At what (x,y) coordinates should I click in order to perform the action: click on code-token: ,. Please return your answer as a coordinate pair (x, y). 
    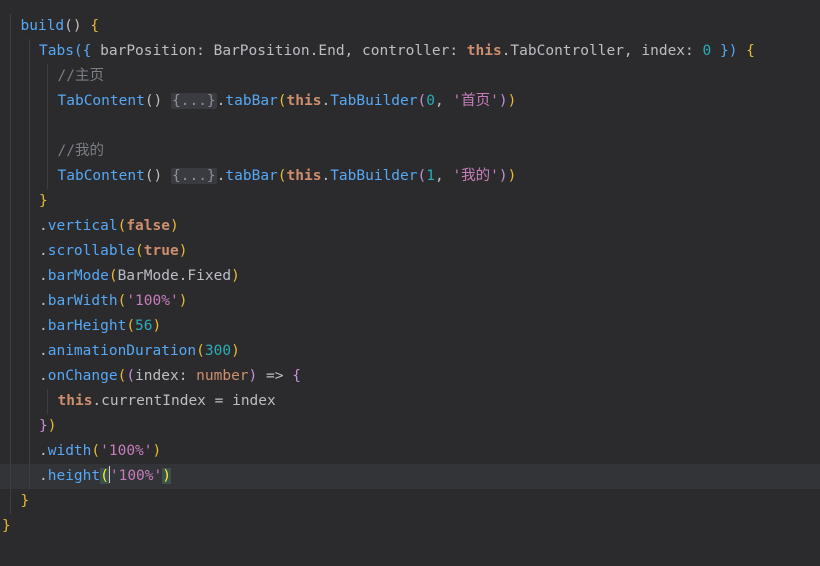
    Looking at the image, I should click on (443, 101).